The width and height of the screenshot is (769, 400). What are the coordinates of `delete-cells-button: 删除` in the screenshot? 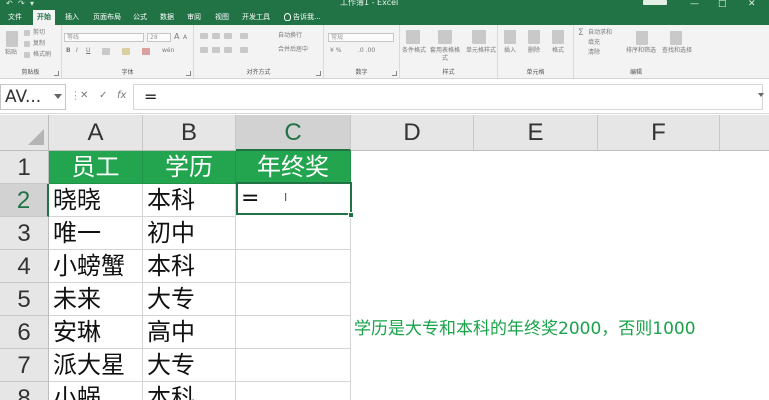 It's located at (534, 51).